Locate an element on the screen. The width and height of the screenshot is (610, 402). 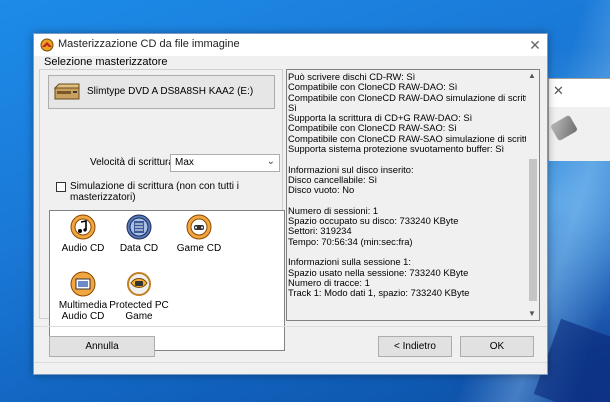
project-label-line2: Game is located at coordinates (139, 316).